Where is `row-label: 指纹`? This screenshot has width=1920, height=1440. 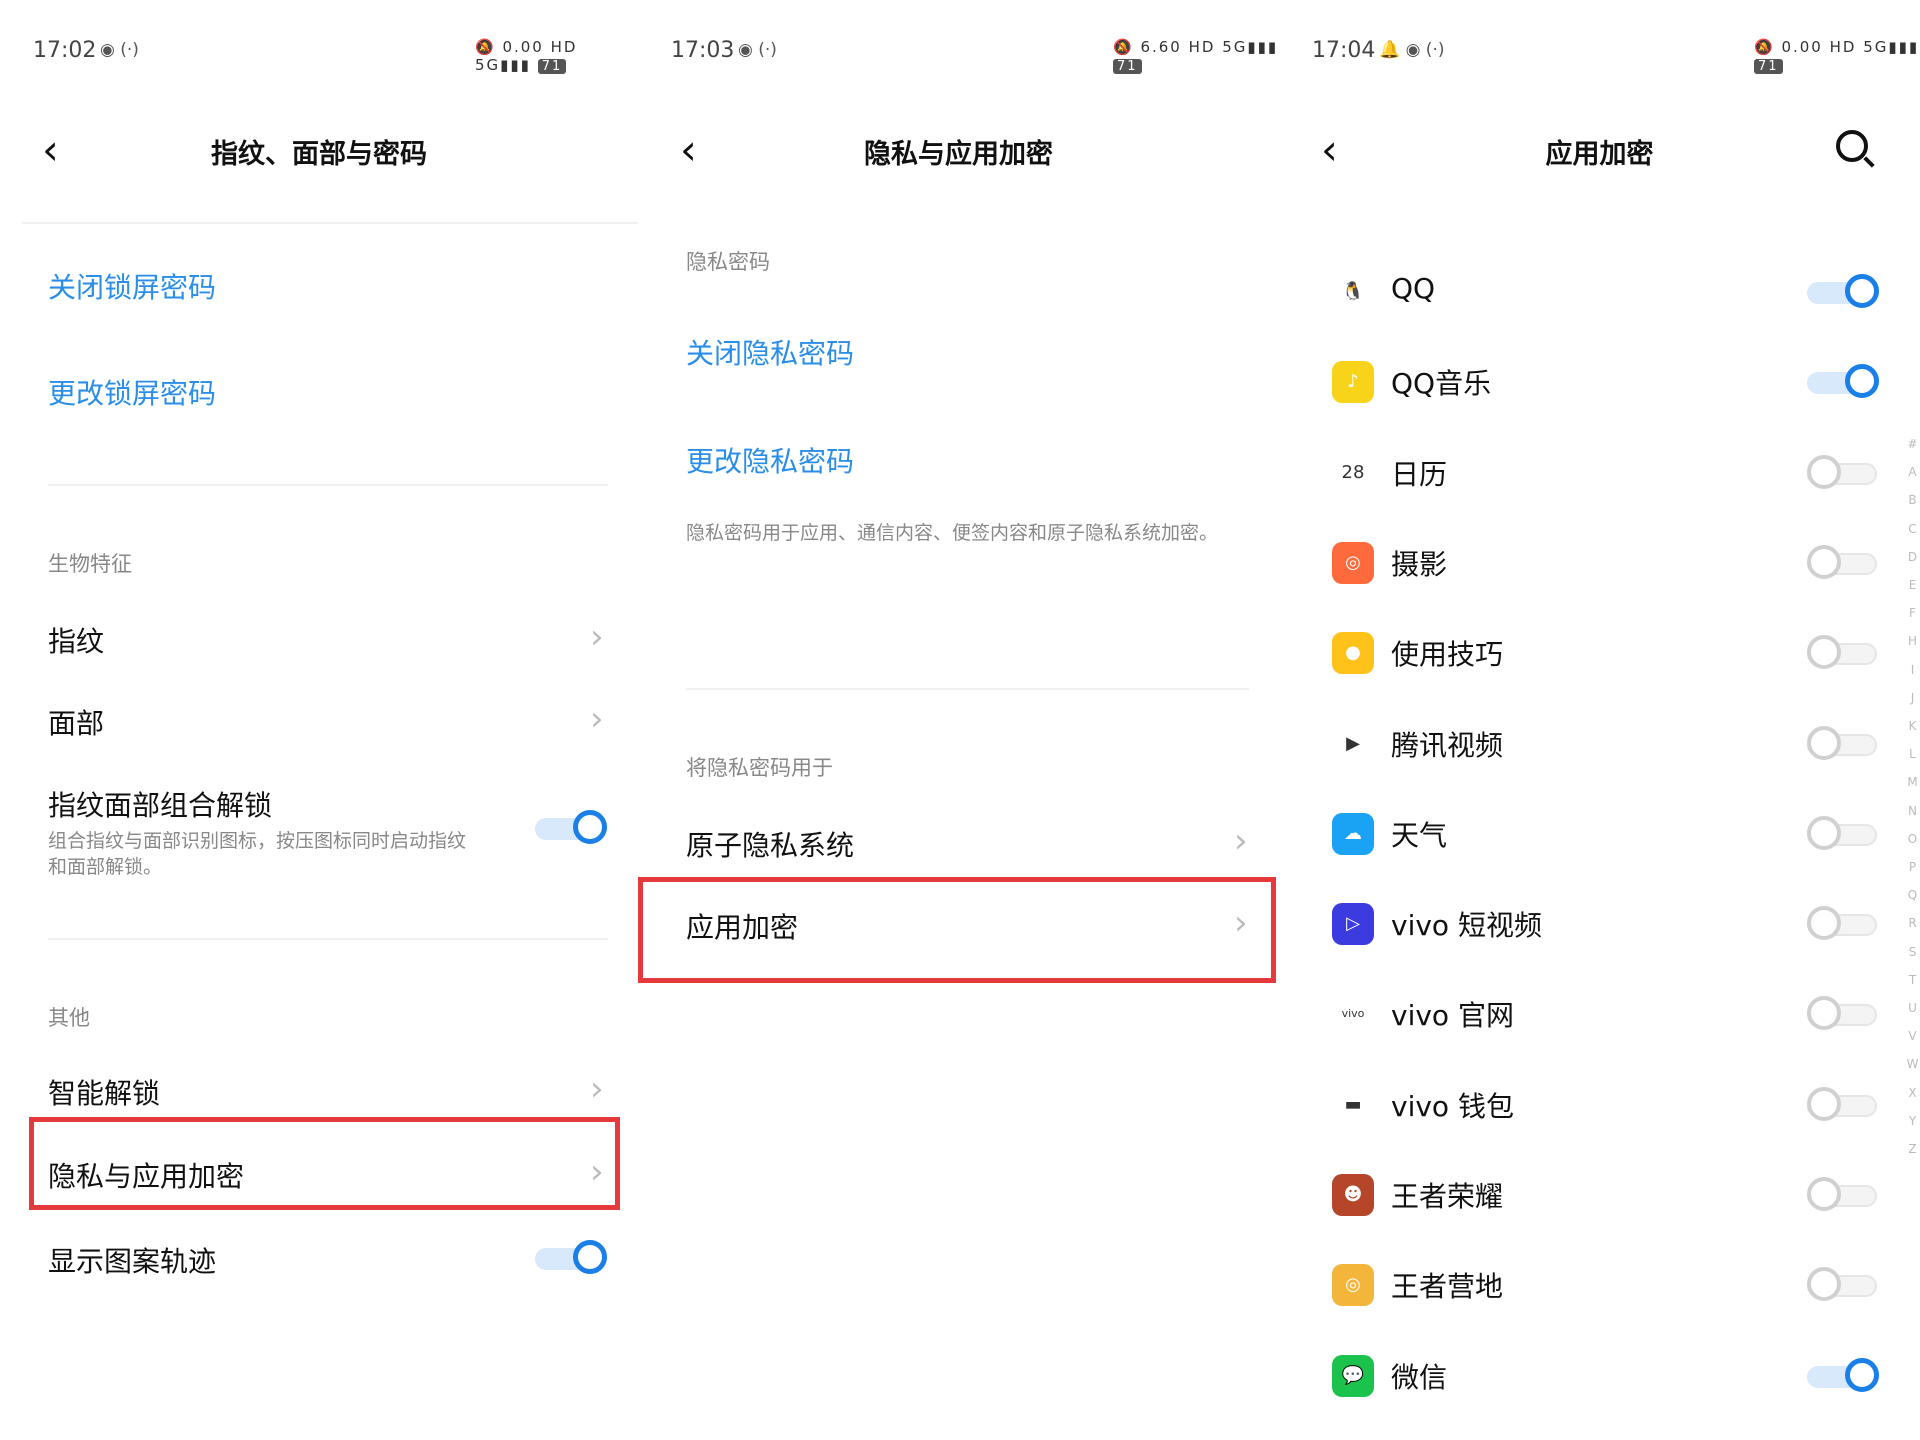 row-label: 指纹 is located at coordinates (76, 641).